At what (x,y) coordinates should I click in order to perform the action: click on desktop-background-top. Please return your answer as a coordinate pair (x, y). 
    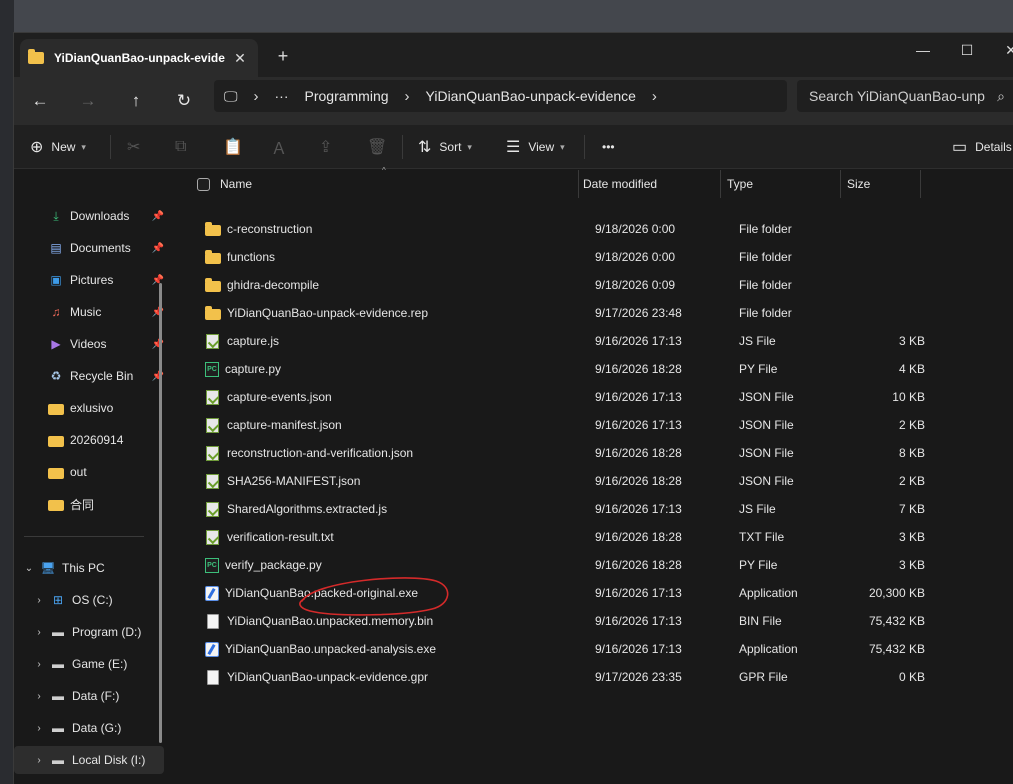
    Looking at the image, I should click on (506, 16).